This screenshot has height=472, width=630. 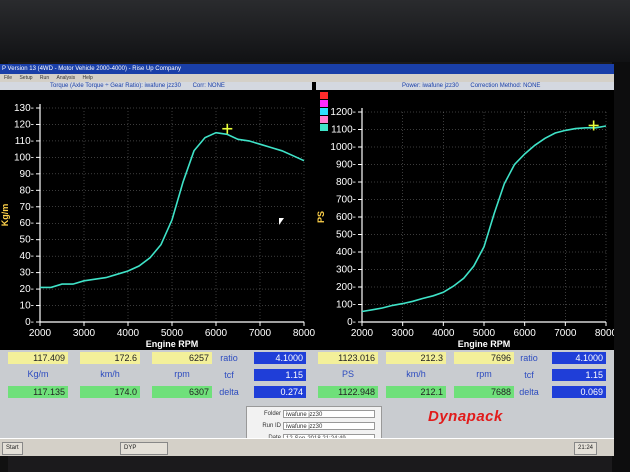 I want to click on power-tick-label-x: 2000, so click(x=362, y=333).